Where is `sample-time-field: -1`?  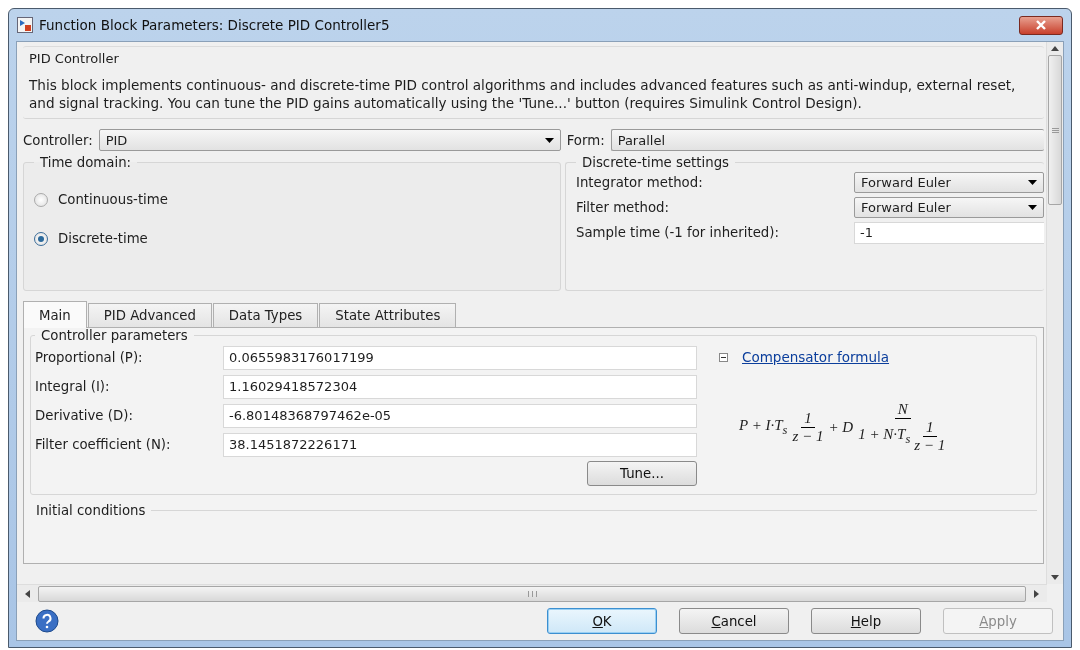 sample-time-field: -1 is located at coordinates (949, 232).